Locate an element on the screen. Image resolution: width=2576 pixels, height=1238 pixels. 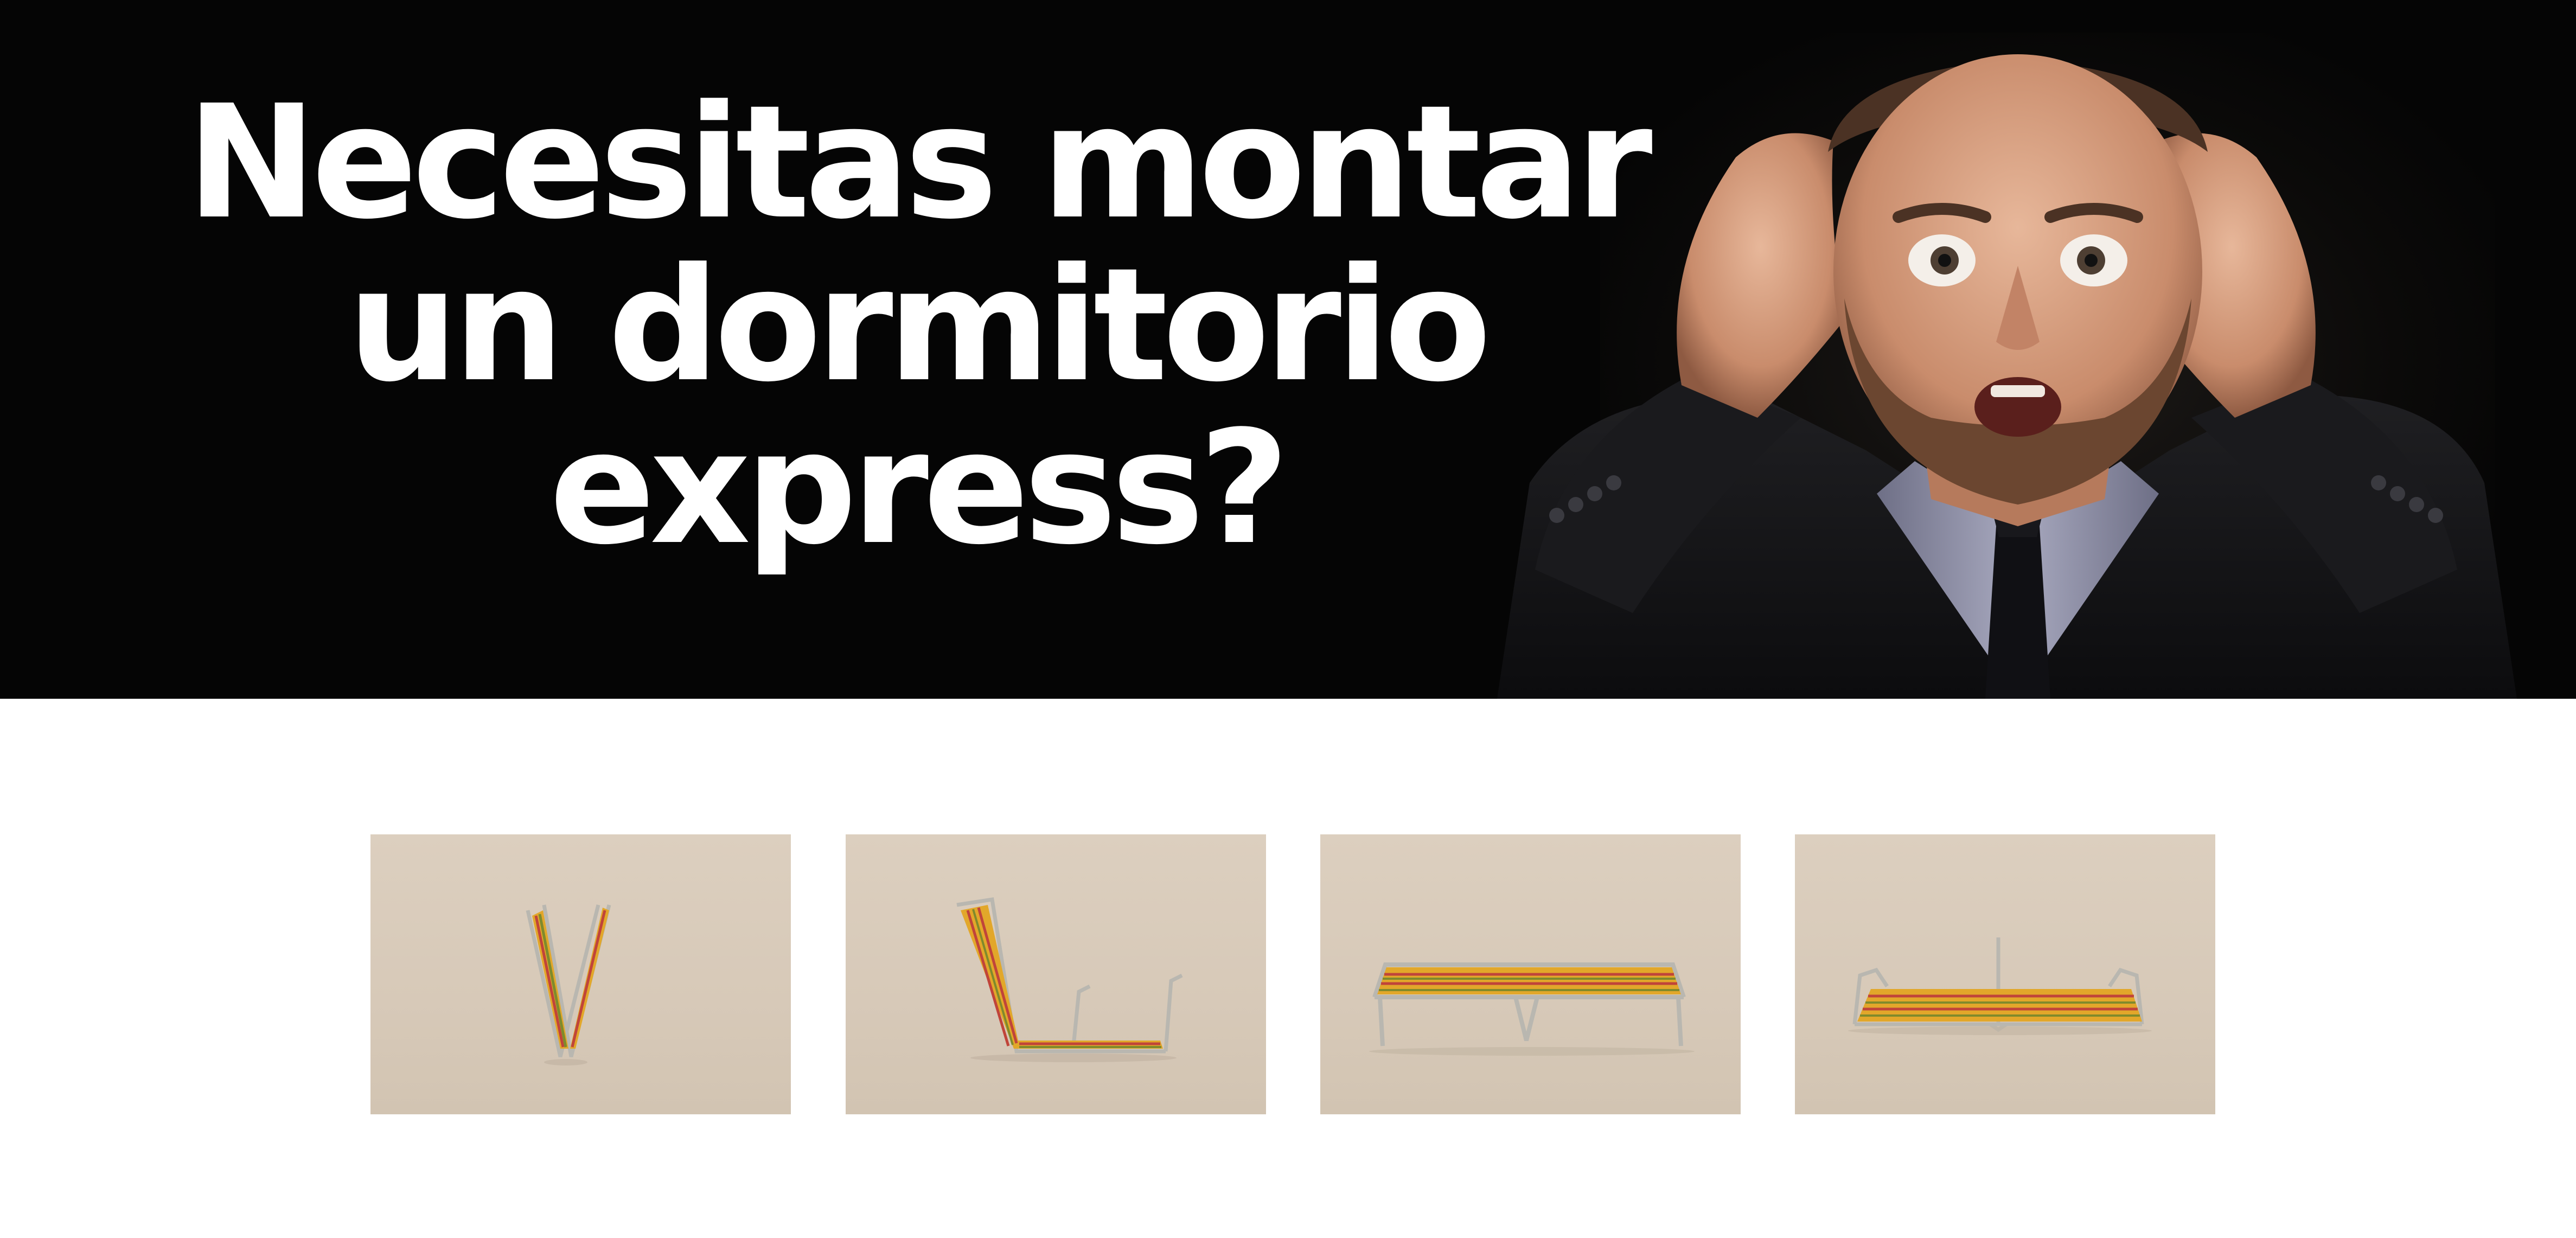
folded-cot-icon is located at coordinates (568, 984).